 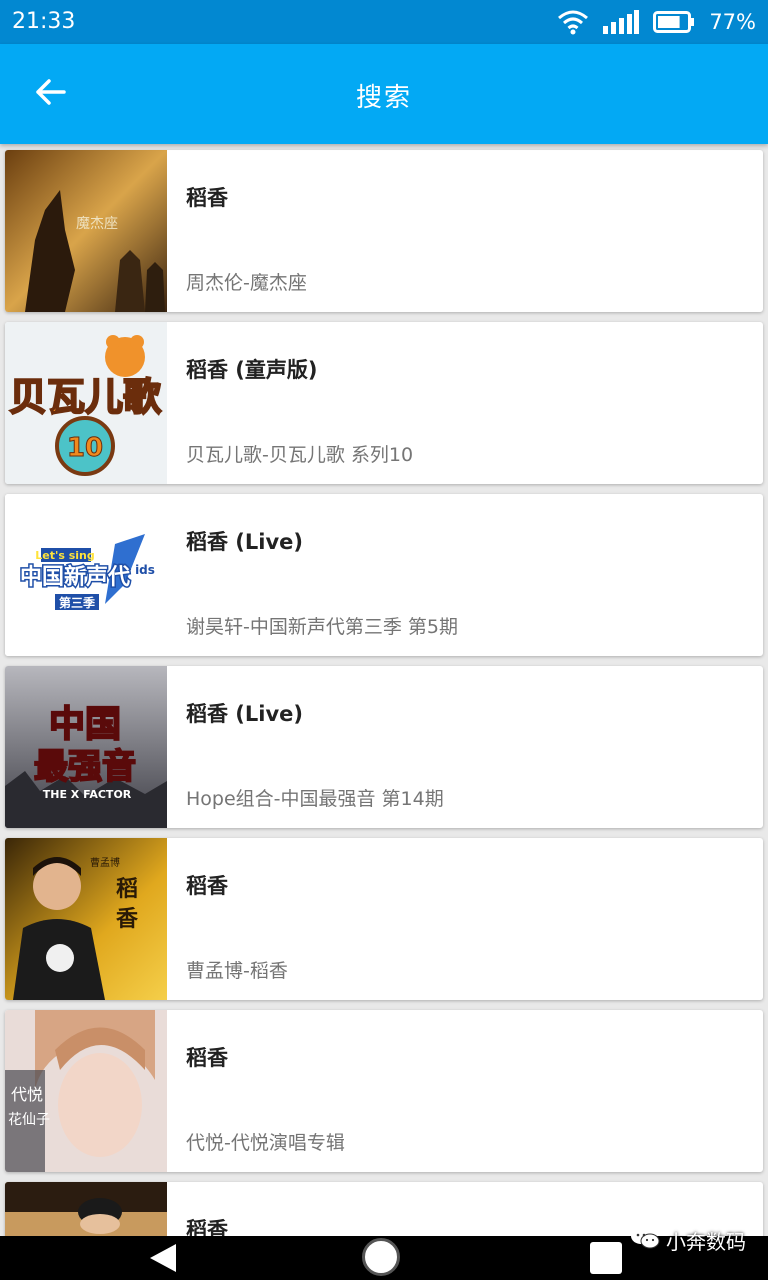 I want to click on result-card: 代悦 花仙子 稻香 代悦-代悦演唱专辑, so click(x=384, y=1091).